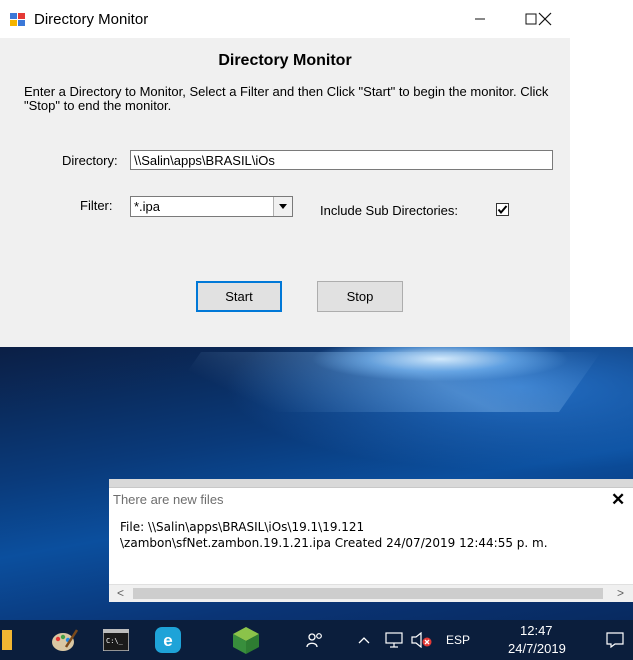  Describe the element at coordinates (364, 640) in the screenshot. I see `chevron-up-icon` at that location.